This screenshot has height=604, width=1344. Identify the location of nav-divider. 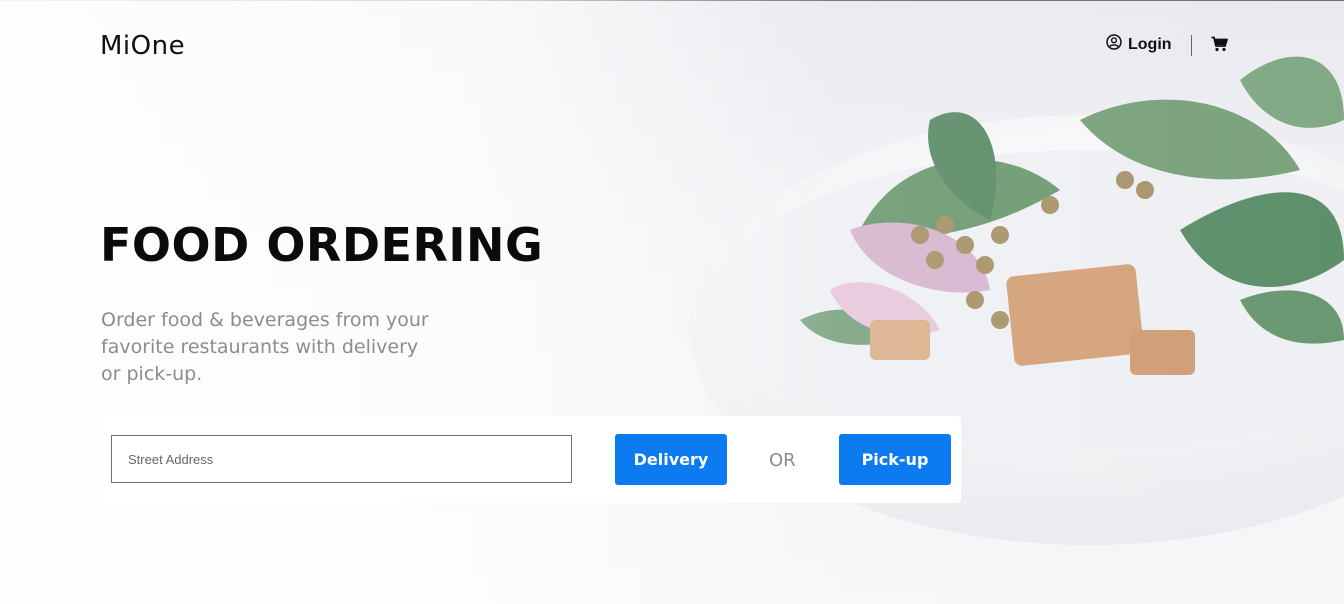
(1191, 45).